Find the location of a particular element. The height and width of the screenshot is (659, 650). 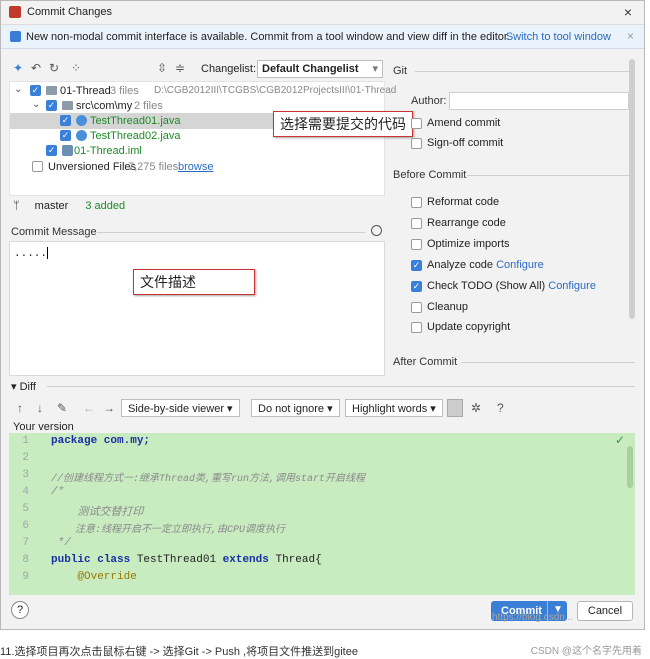

module-file-icon is located at coordinates (67, 150).